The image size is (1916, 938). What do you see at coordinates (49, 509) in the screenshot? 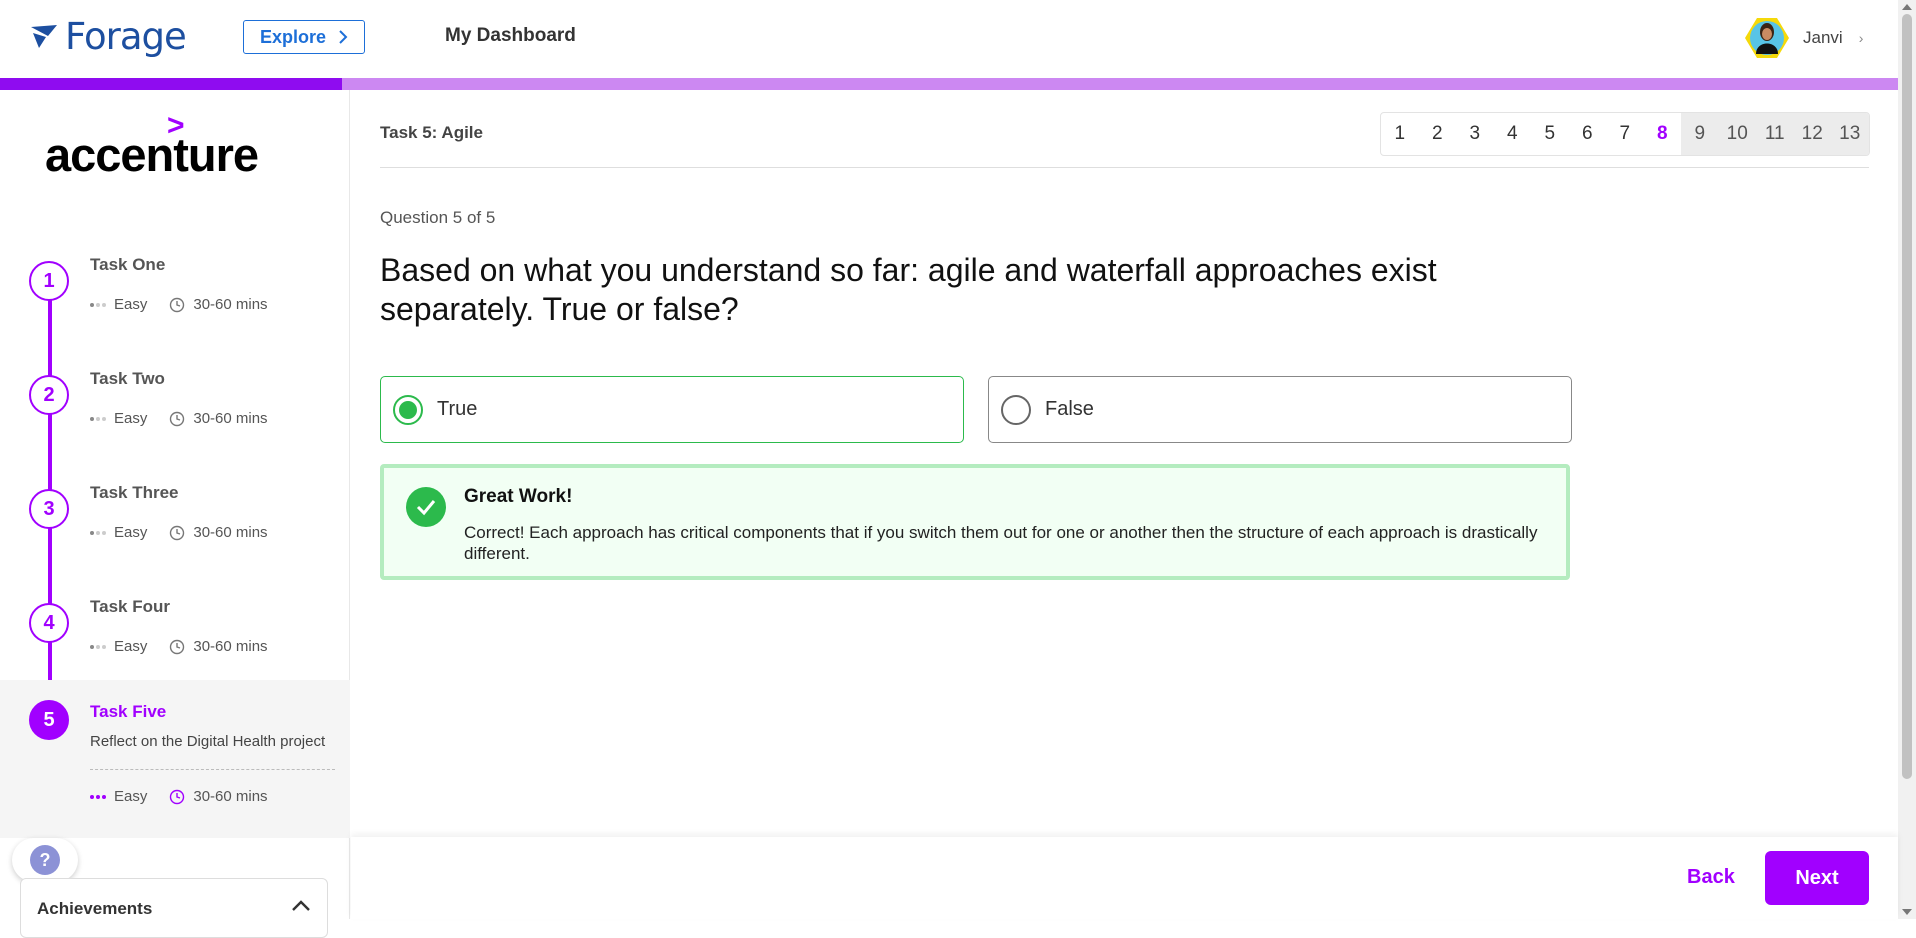
I see `task-number-badge: 3` at bounding box center [49, 509].